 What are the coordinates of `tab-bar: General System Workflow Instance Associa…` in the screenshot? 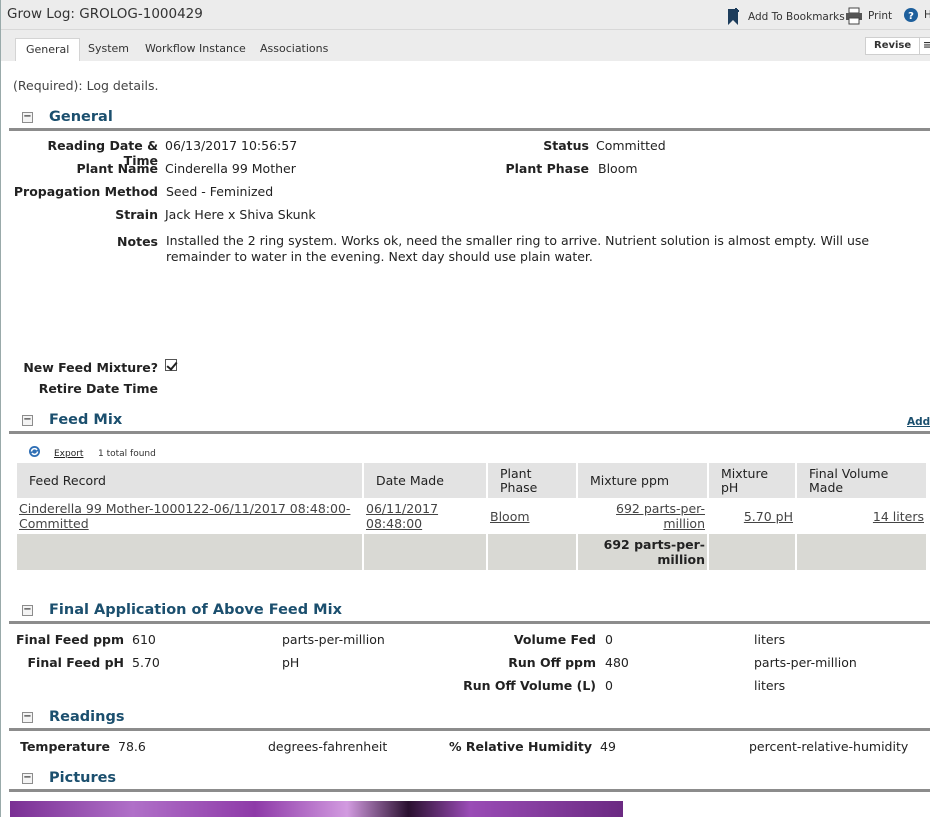 It's located at (465, 45).